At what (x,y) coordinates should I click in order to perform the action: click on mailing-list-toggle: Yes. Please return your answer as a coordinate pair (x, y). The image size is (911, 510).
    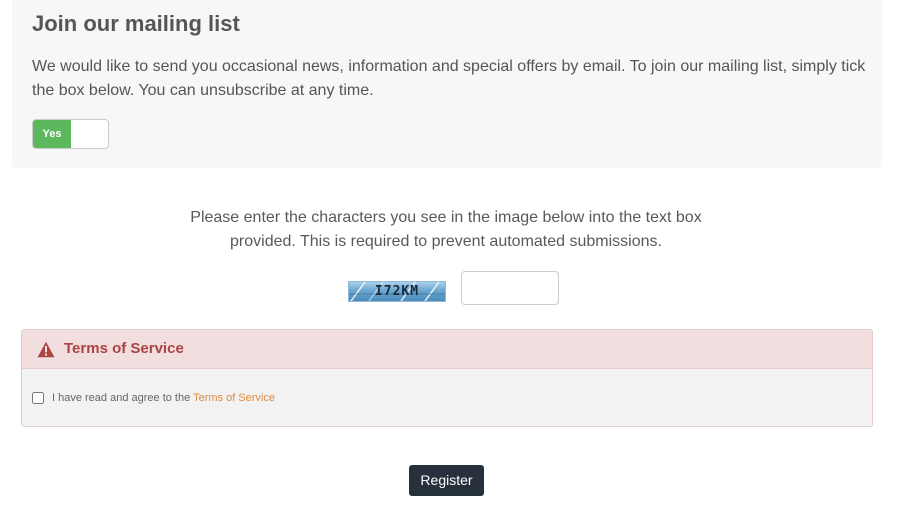
    Looking at the image, I should click on (70, 134).